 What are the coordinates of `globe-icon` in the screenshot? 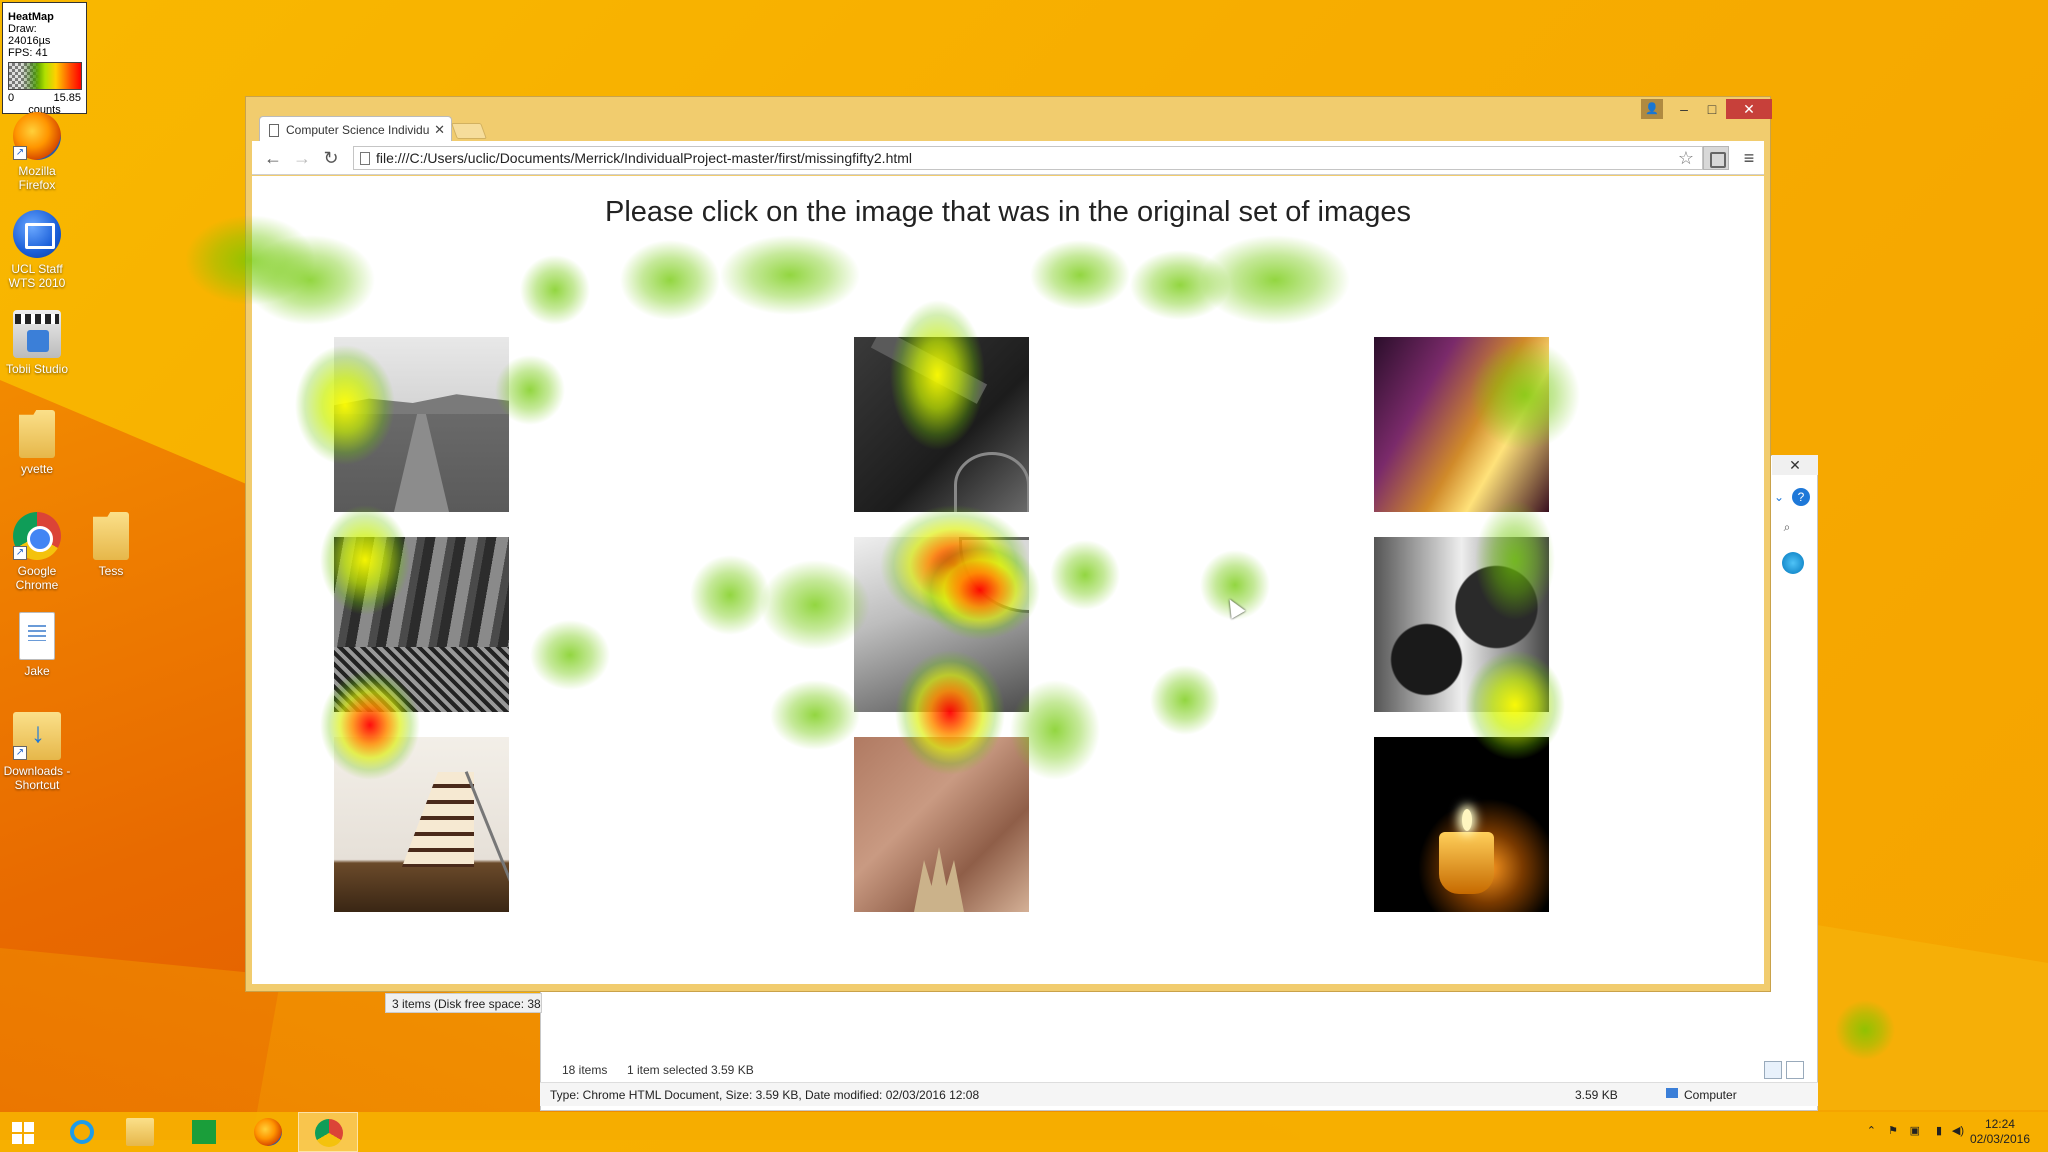 It's located at (1793, 563).